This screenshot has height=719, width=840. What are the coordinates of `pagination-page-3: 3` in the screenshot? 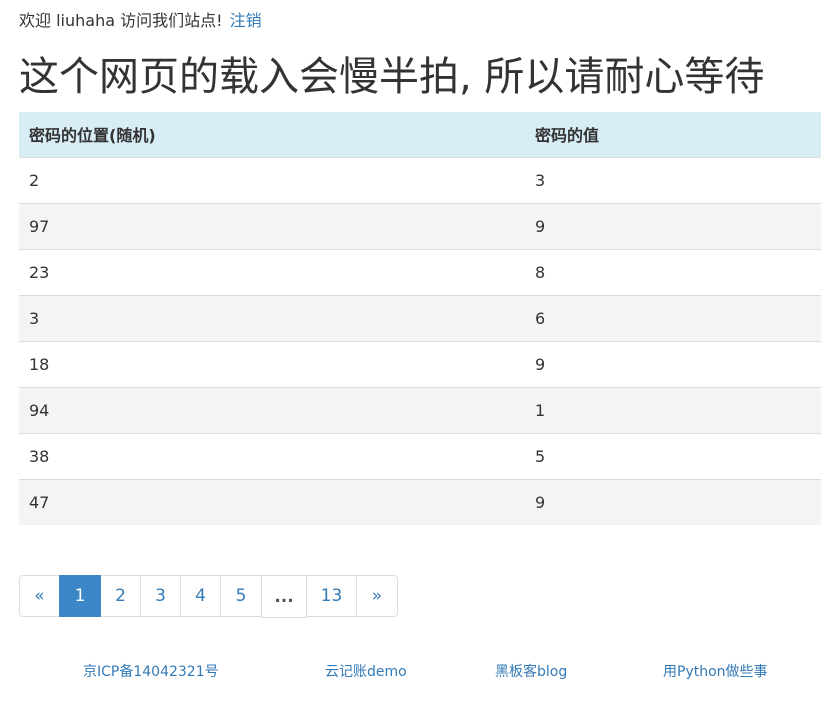 It's located at (160, 596).